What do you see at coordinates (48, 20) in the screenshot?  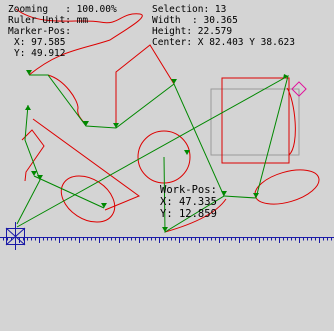 I see `ruler-unit-readout: Ruler Unit: mm` at bounding box center [48, 20].